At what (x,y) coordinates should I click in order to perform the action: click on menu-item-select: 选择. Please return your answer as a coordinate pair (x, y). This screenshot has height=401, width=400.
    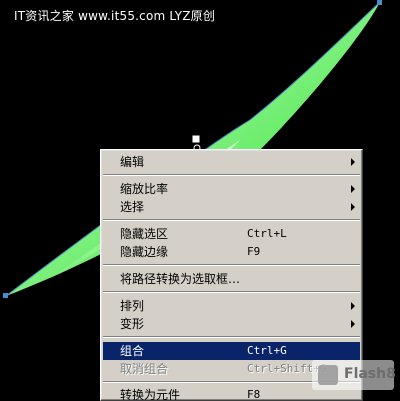
    Looking at the image, I should click on (231, 207).